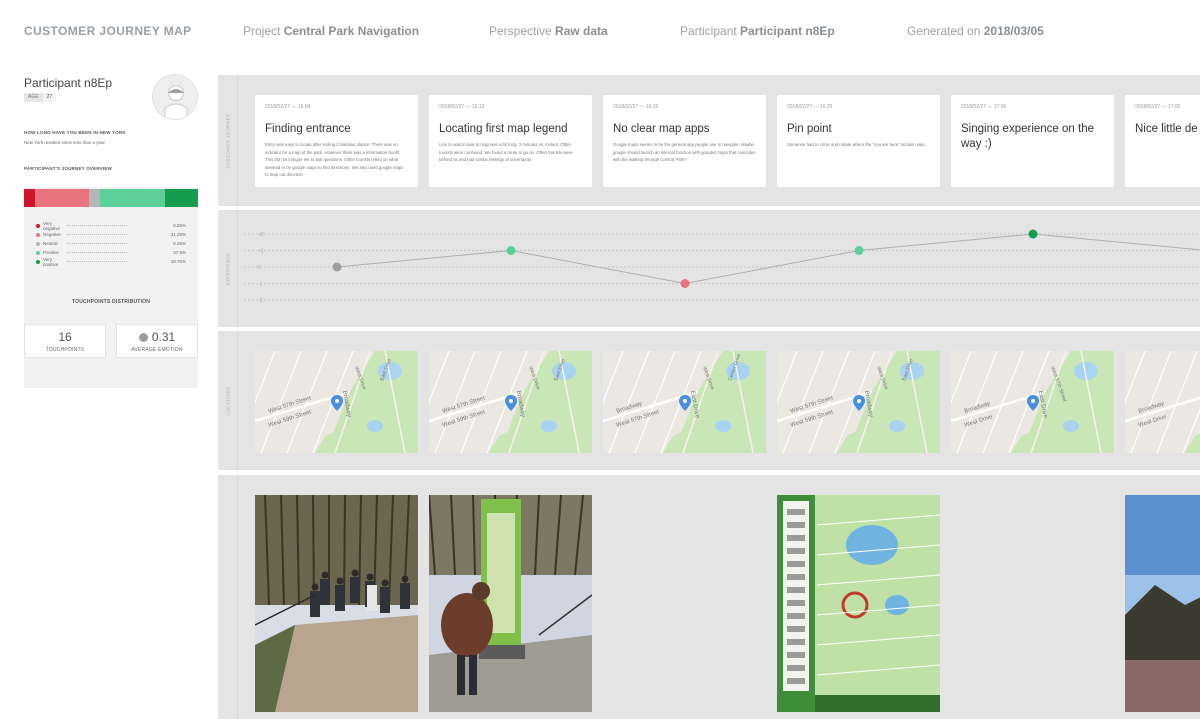  I want to click on emotion-stat: 0.31 AVERAGE EMOTION, so click(157, 341).